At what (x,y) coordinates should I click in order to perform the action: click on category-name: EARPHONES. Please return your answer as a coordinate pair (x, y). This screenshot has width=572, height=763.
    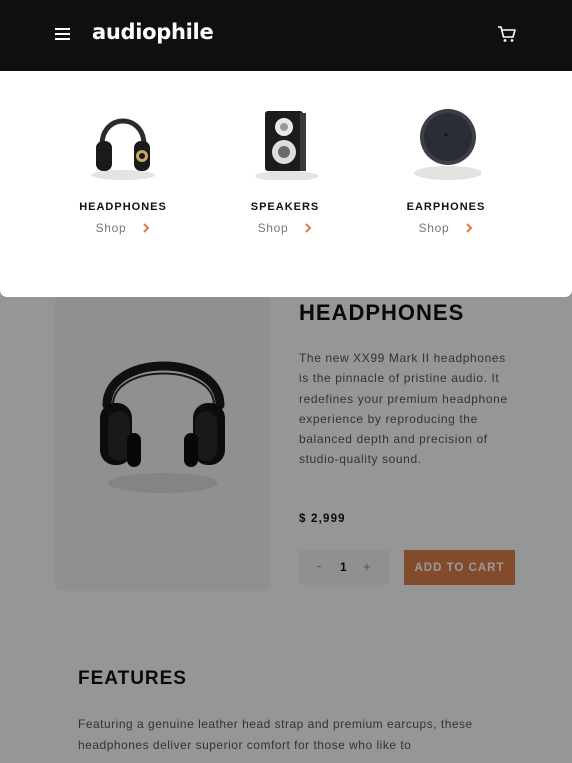
    Looking at the image, I should click on (446, 207).